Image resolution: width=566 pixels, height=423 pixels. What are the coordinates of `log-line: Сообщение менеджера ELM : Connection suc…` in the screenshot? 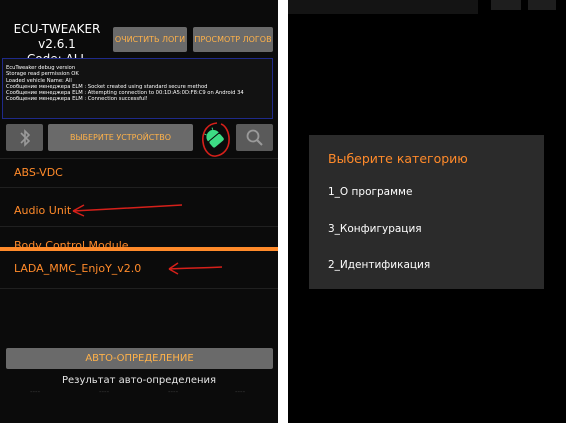 It's located at (77, 99).